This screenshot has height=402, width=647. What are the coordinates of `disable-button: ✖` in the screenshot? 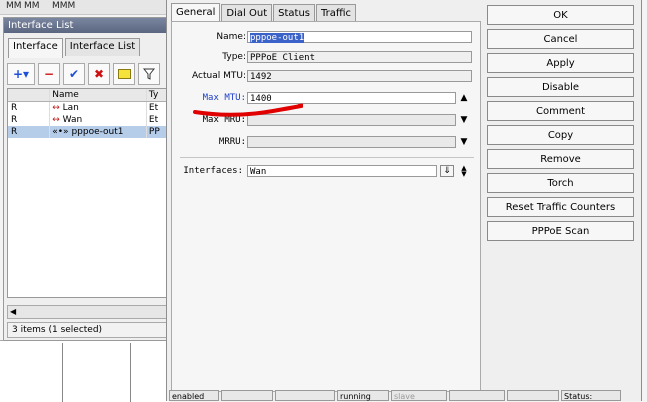 It's located at (99, 74).